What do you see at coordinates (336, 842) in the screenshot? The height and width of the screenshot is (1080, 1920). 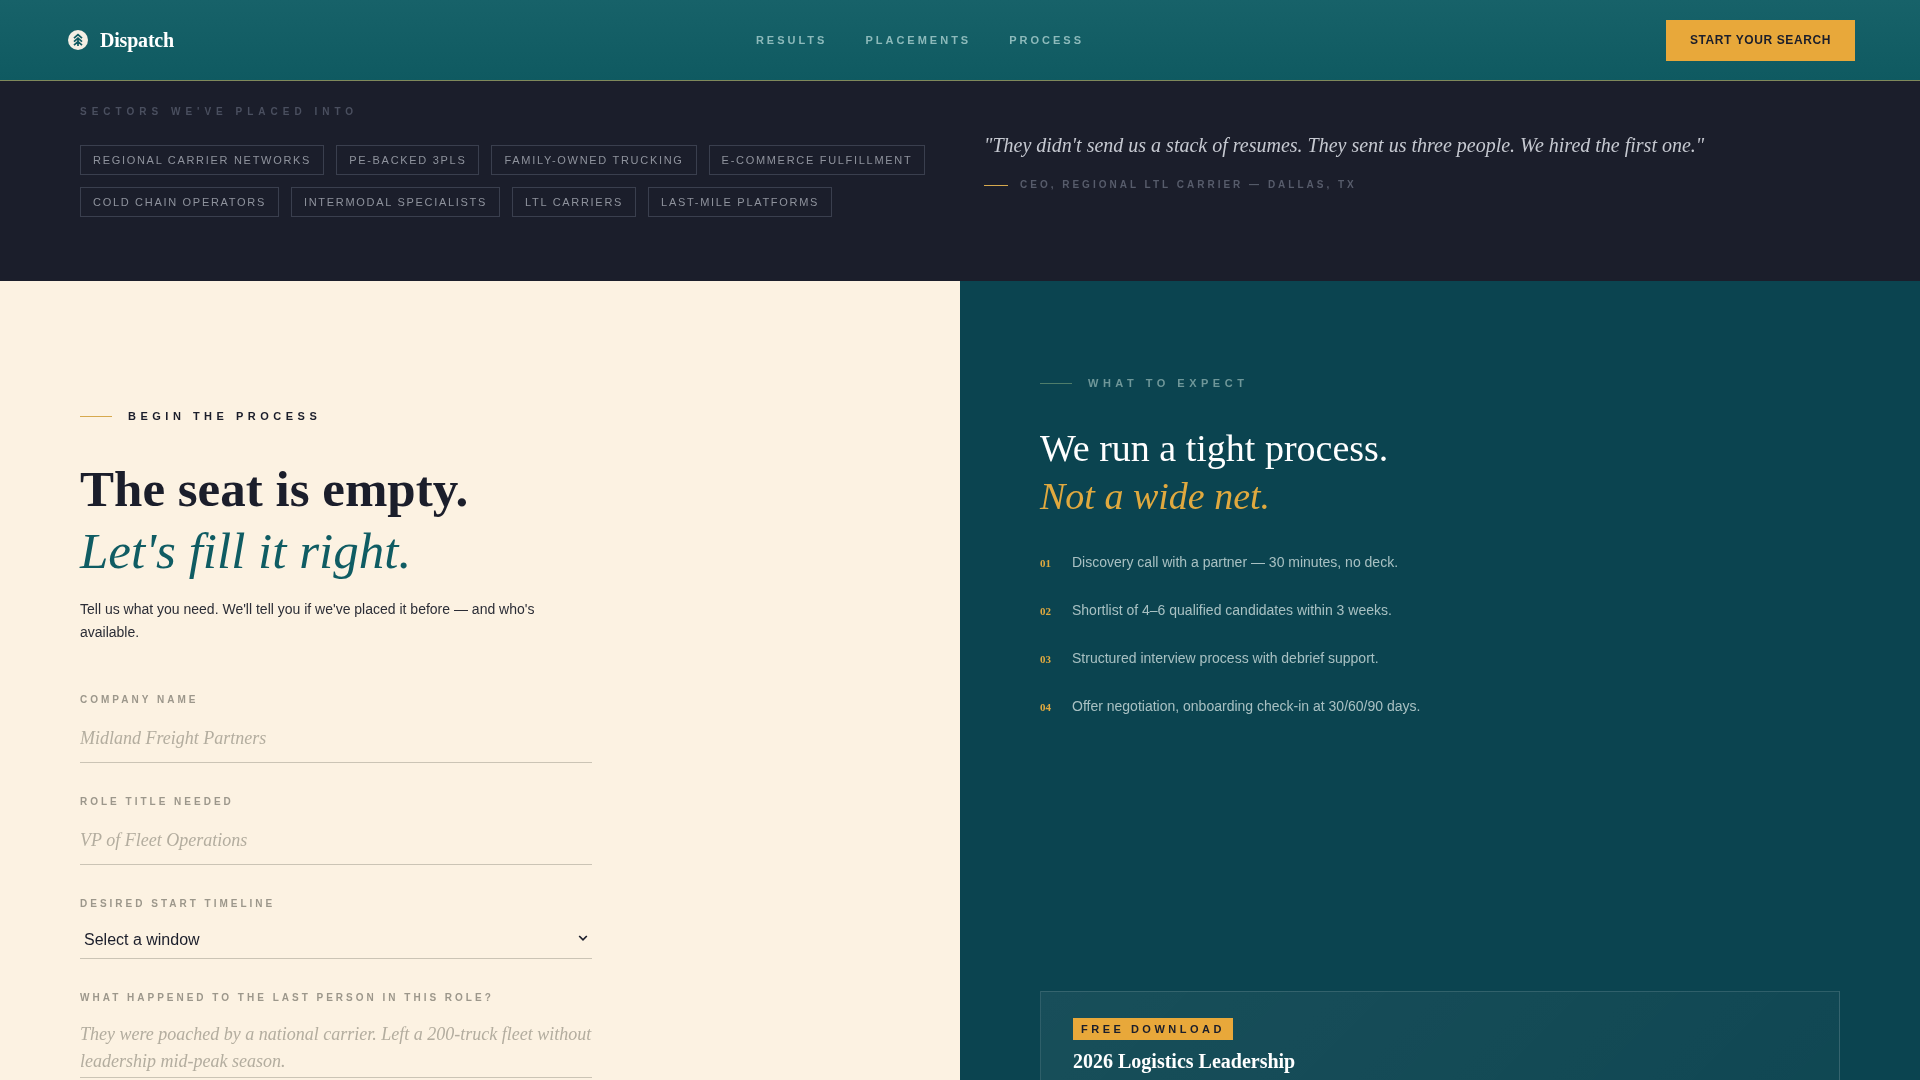 I see `text-input: VP of Fleet Operations` at bounding box center [336, 842].